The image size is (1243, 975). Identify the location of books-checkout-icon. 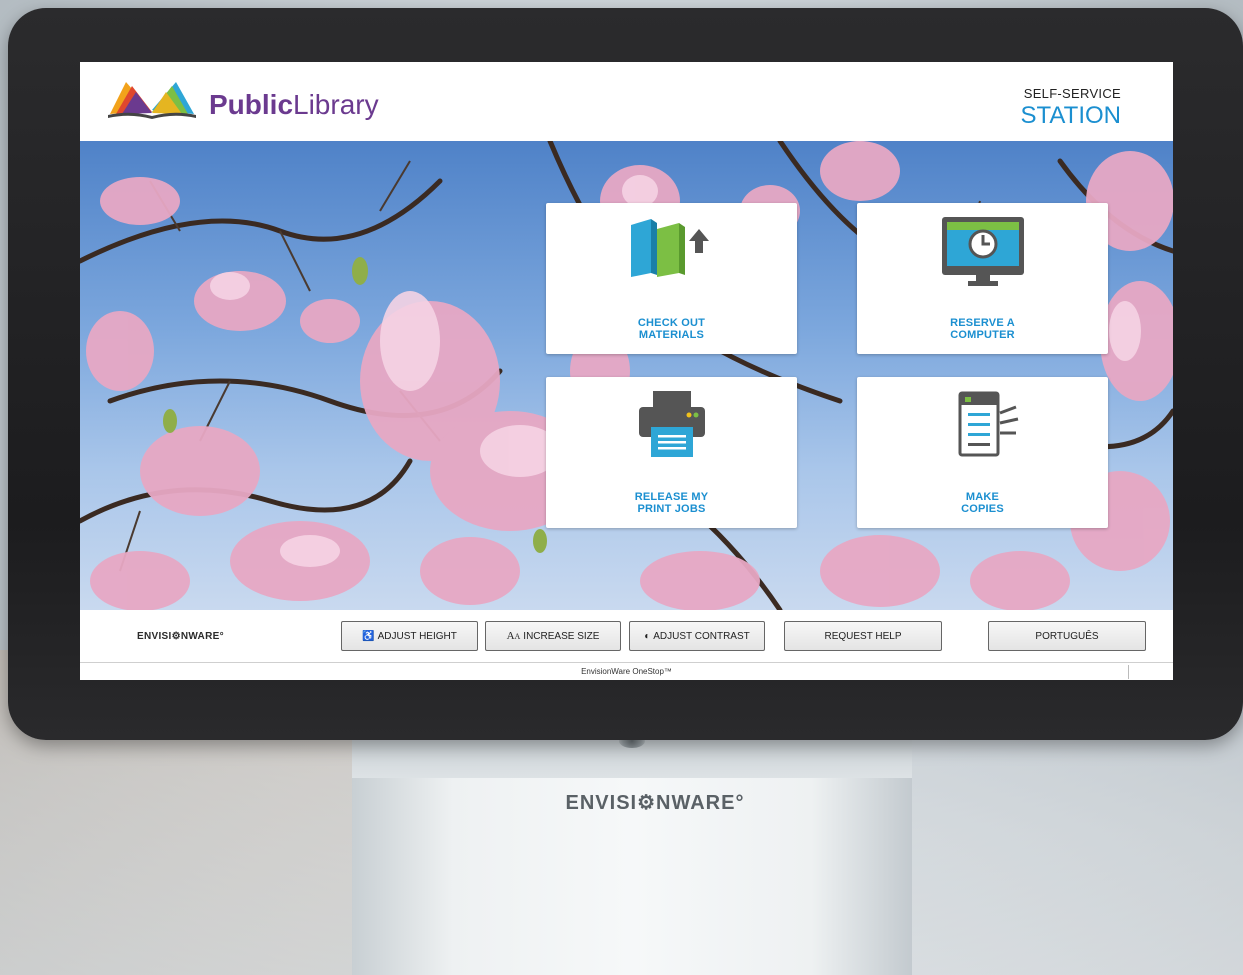
(669, 248).